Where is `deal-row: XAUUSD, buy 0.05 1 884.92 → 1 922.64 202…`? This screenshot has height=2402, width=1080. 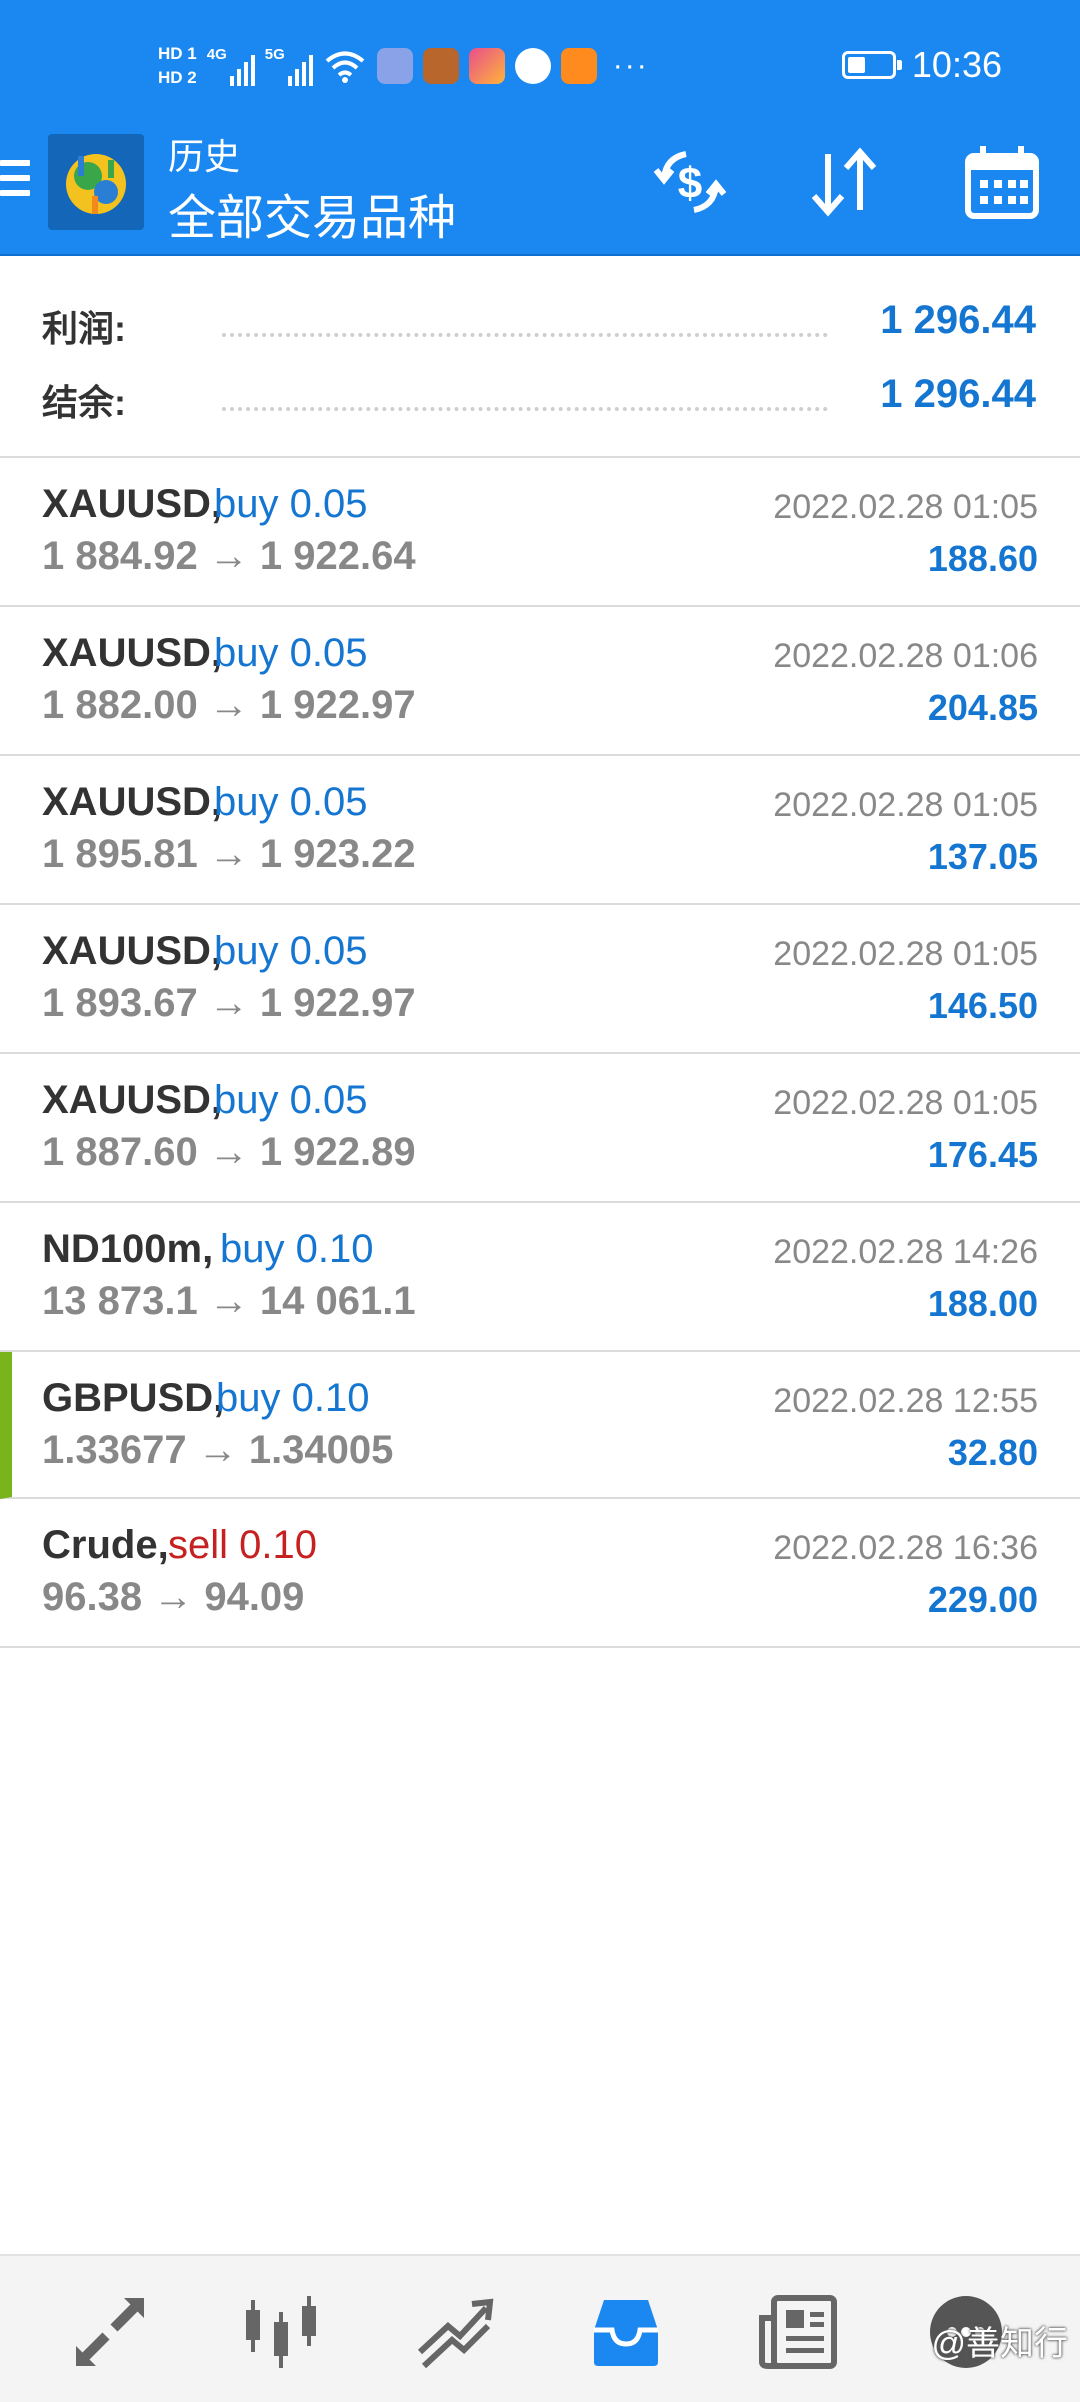 deal-row: XAUUSD, buy 0.05 1 884.92 → 1 922.64 202… is located at coordinates (540, 532).